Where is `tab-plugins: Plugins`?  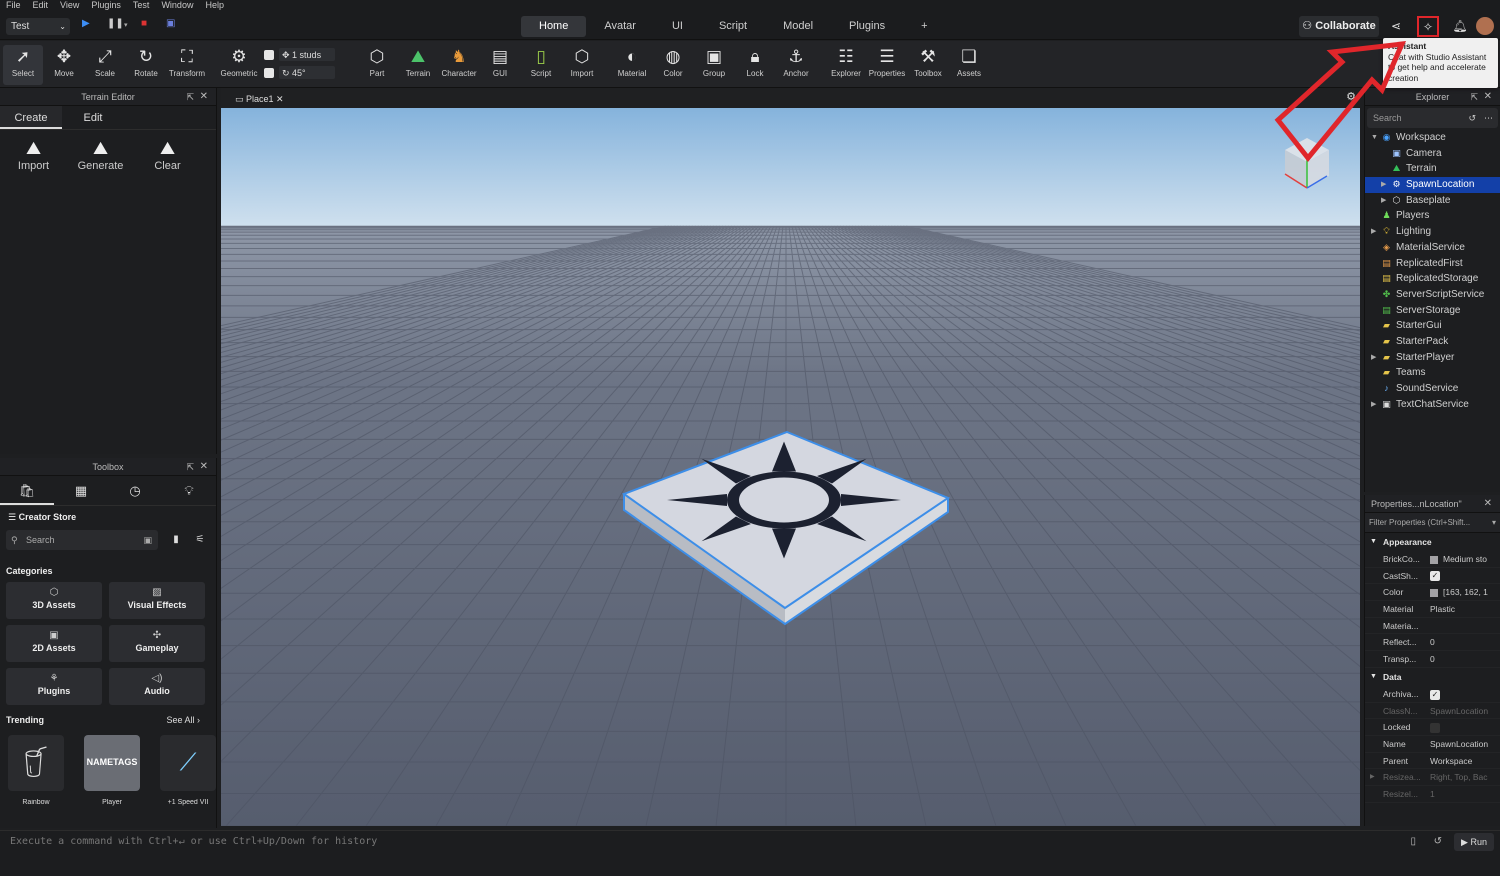 tab-plugins: Plugins is located at coordinates (867, 26).